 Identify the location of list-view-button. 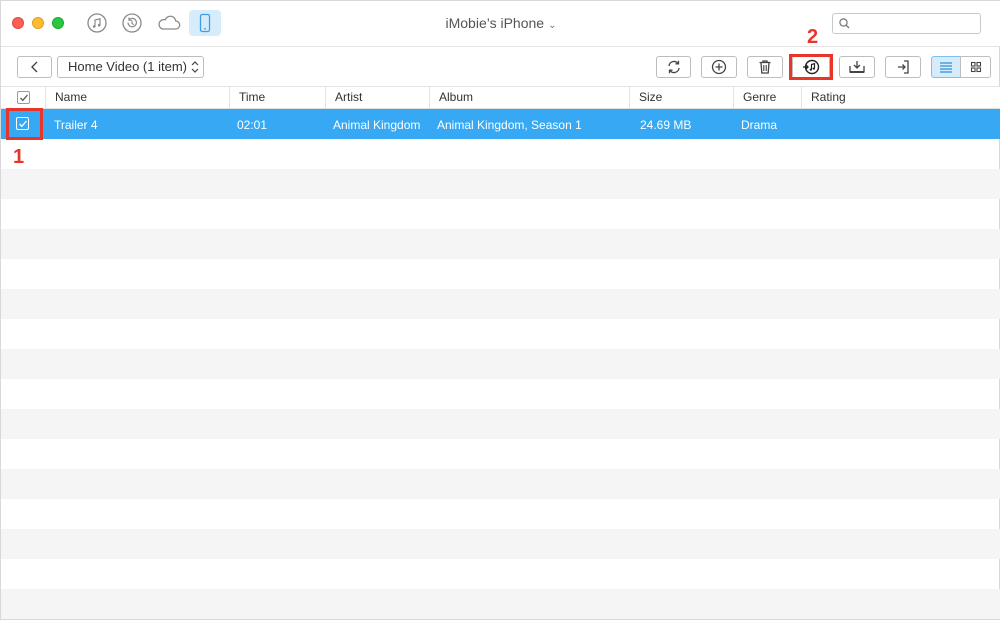
(946, 67).